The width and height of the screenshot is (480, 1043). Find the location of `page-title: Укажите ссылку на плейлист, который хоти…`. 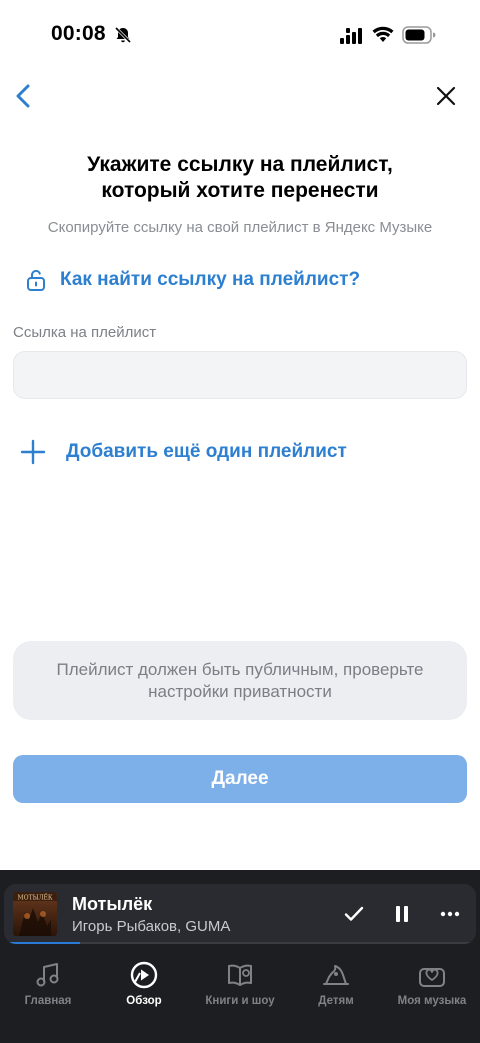

page-title: Укажите ссылку на плейлист, который хоти… is located at coordinates (240, 178).